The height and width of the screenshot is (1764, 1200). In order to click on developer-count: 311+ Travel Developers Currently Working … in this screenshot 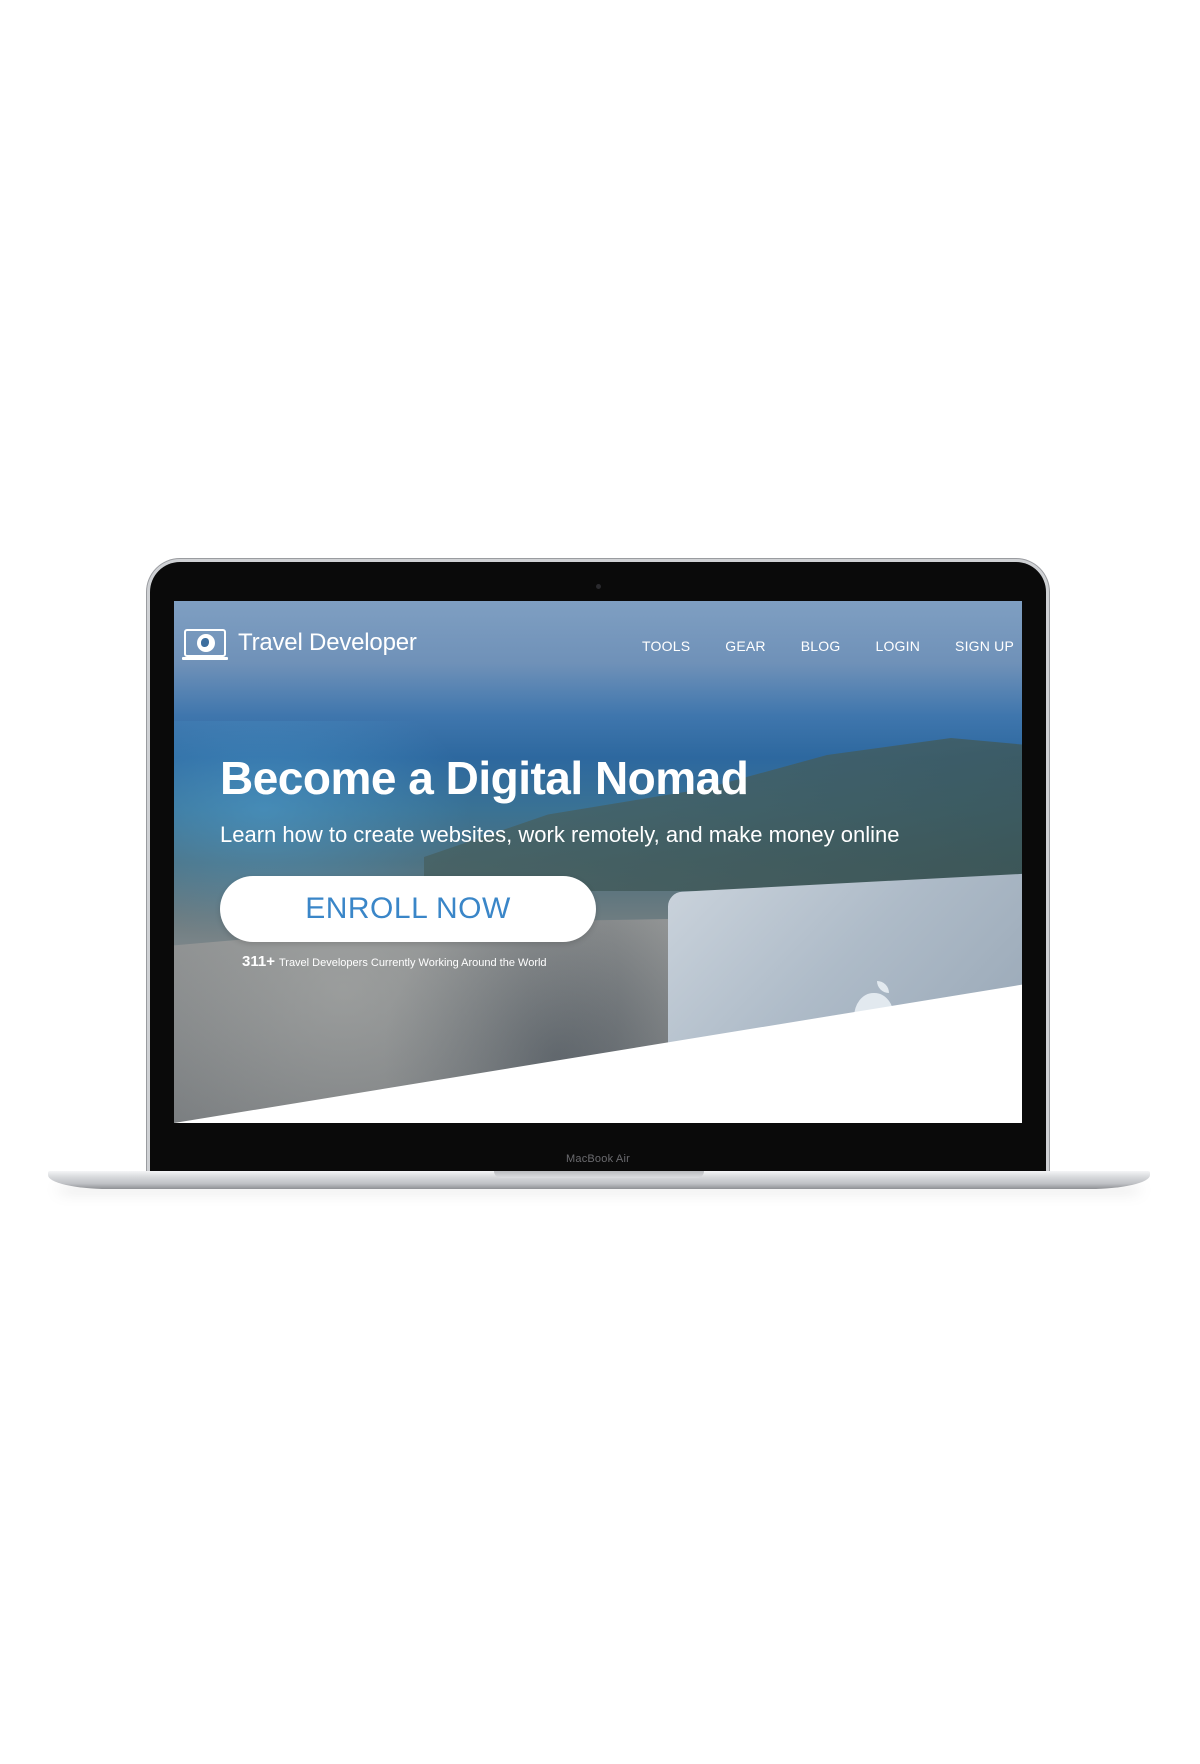, I will do `click(394, 962)`.